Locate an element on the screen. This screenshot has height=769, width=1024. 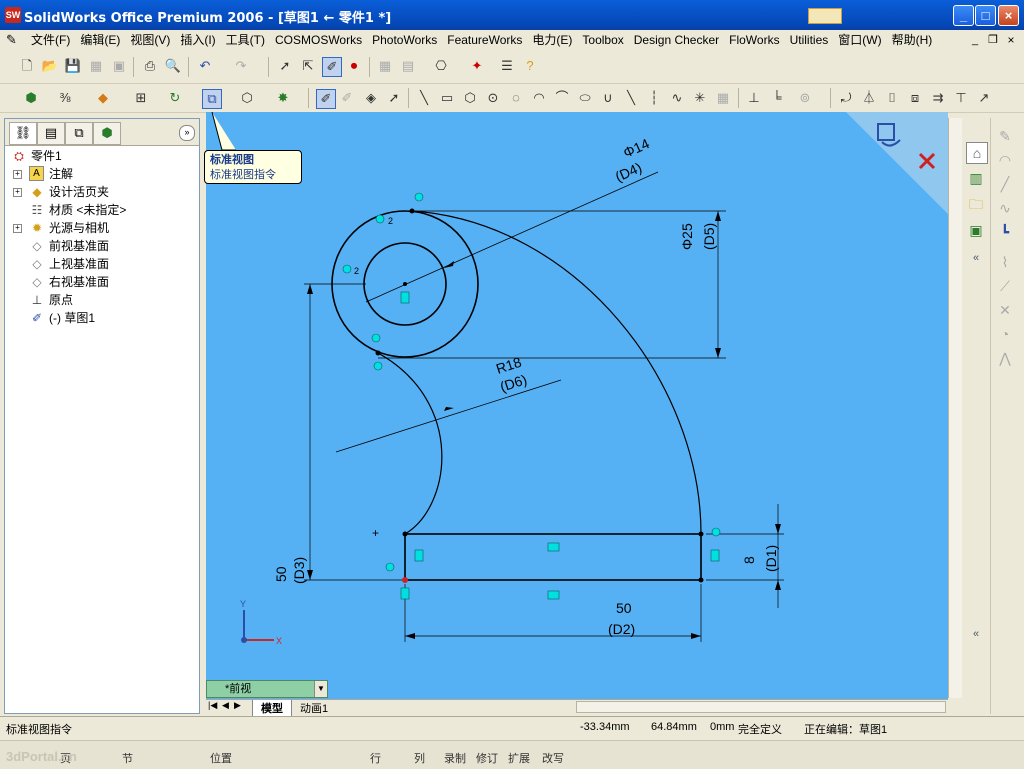
sketch-tool-icon: ◔ is located at coordinates (1005, 334).